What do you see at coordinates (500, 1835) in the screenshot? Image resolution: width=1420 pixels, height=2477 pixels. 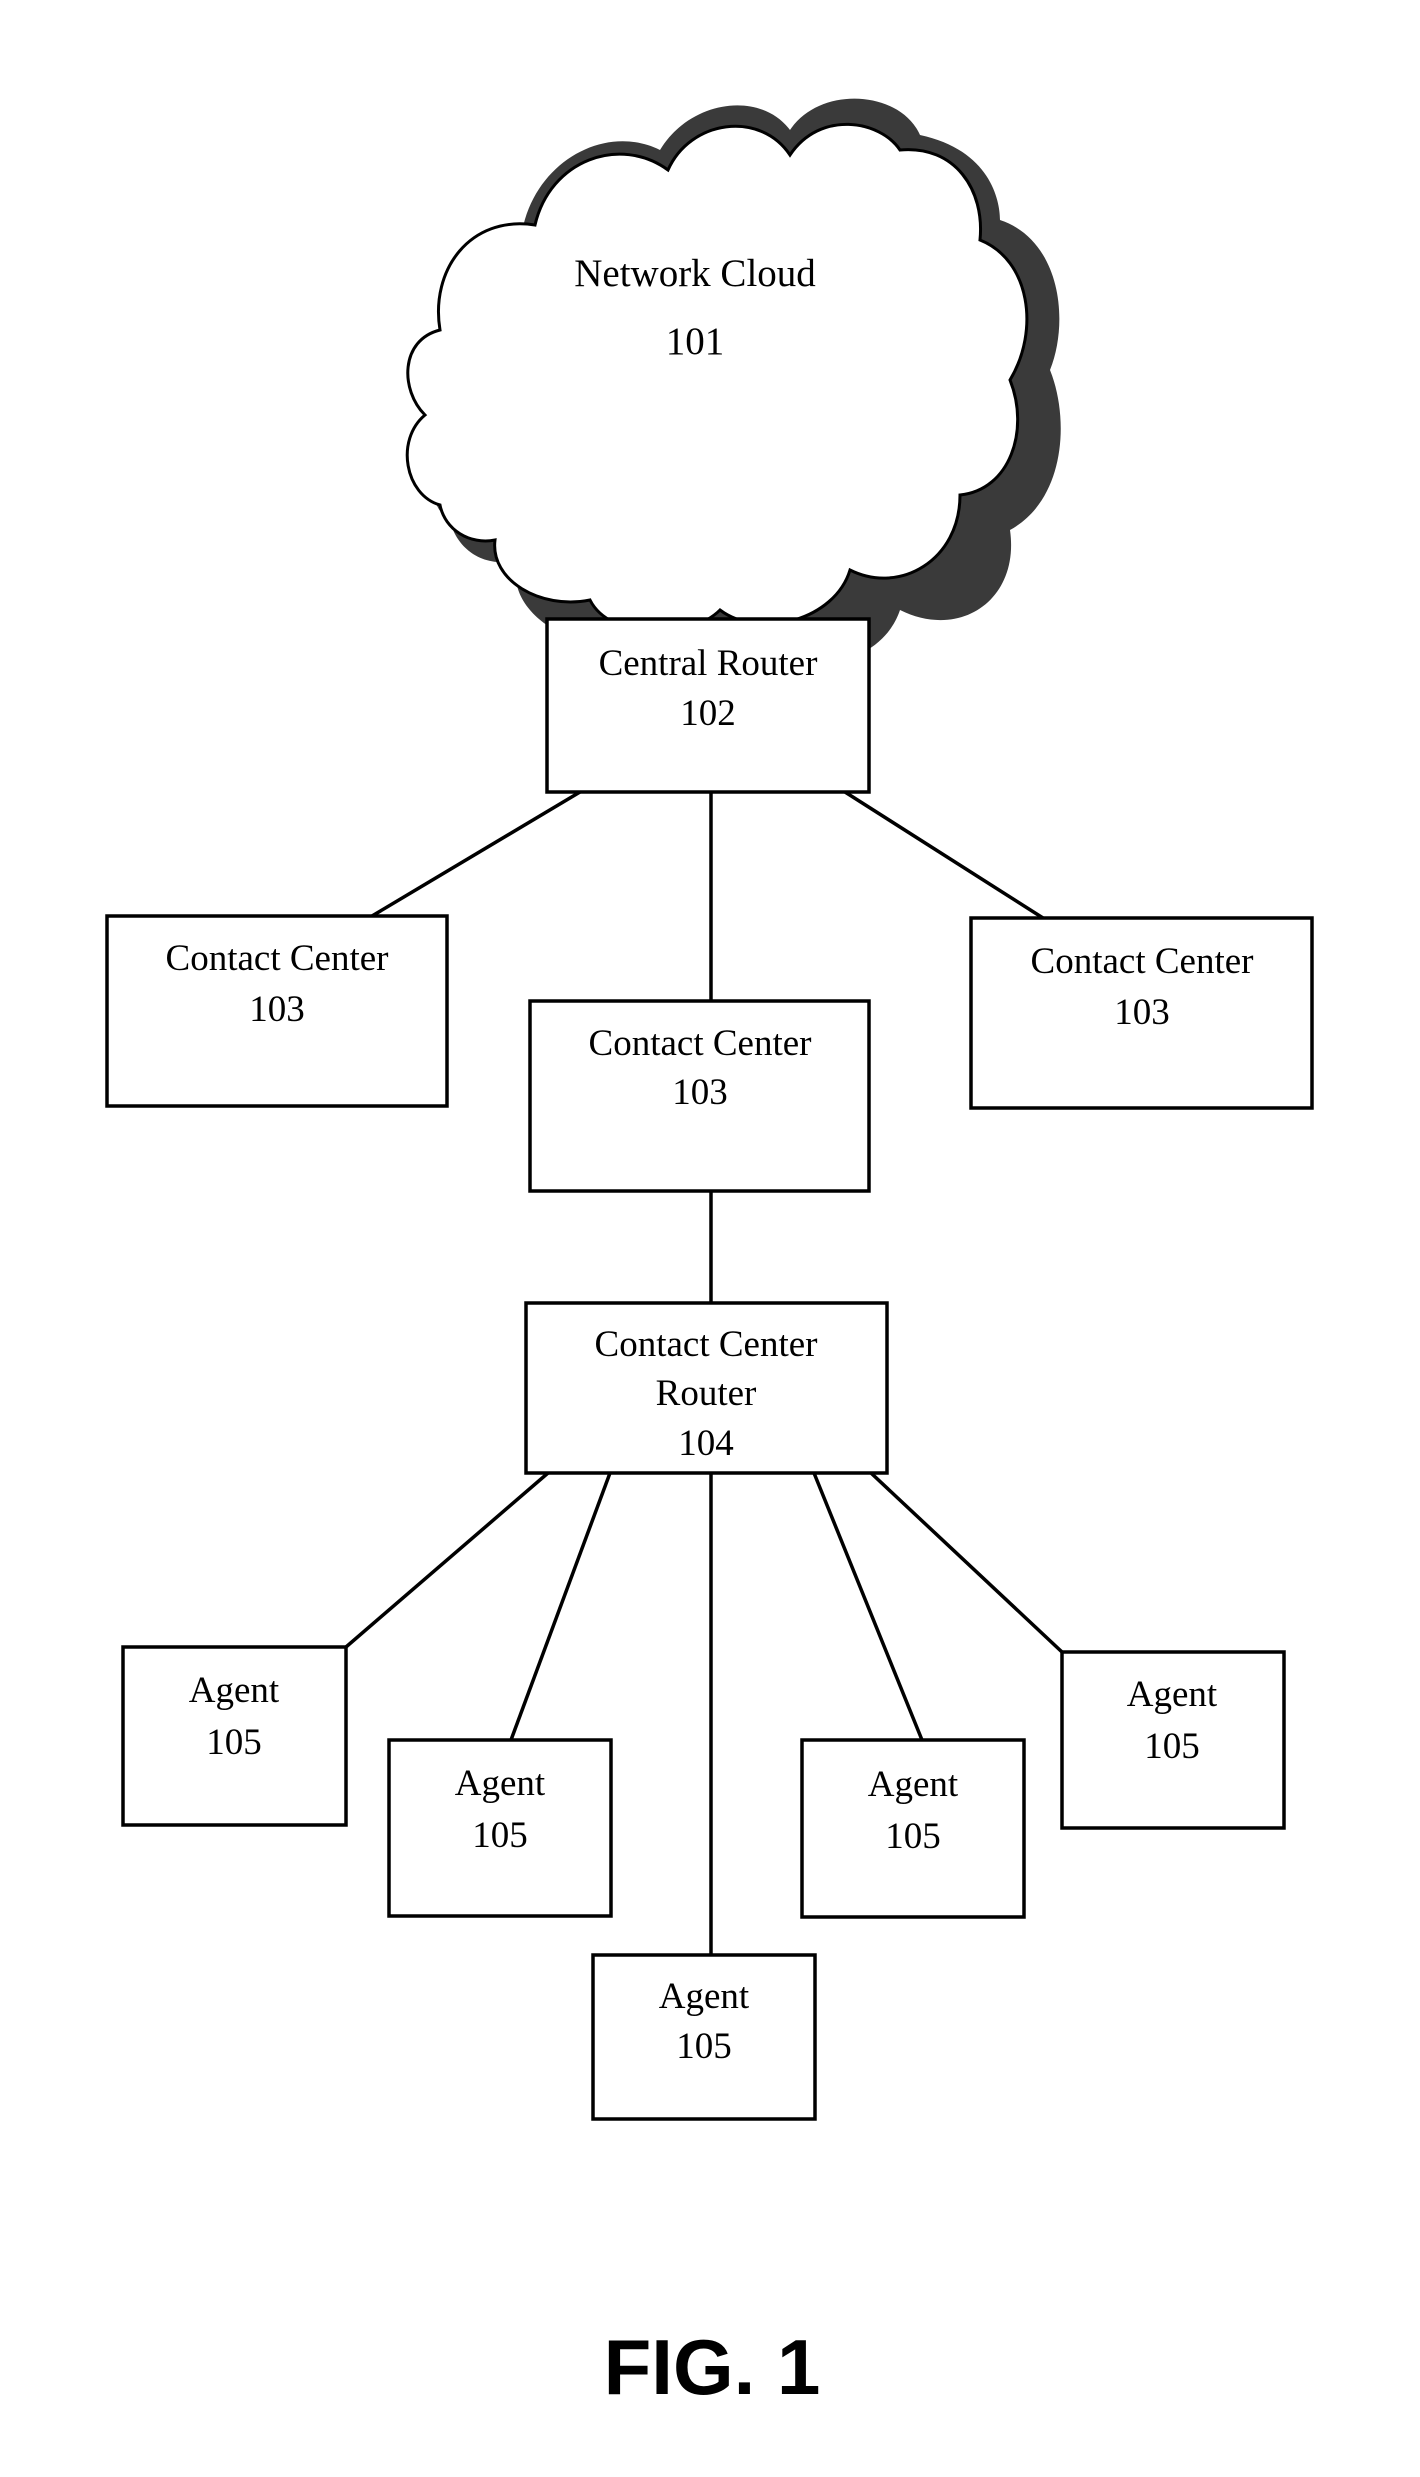 I see `agent-2-id: 105` at bounding box center [500, 1835].